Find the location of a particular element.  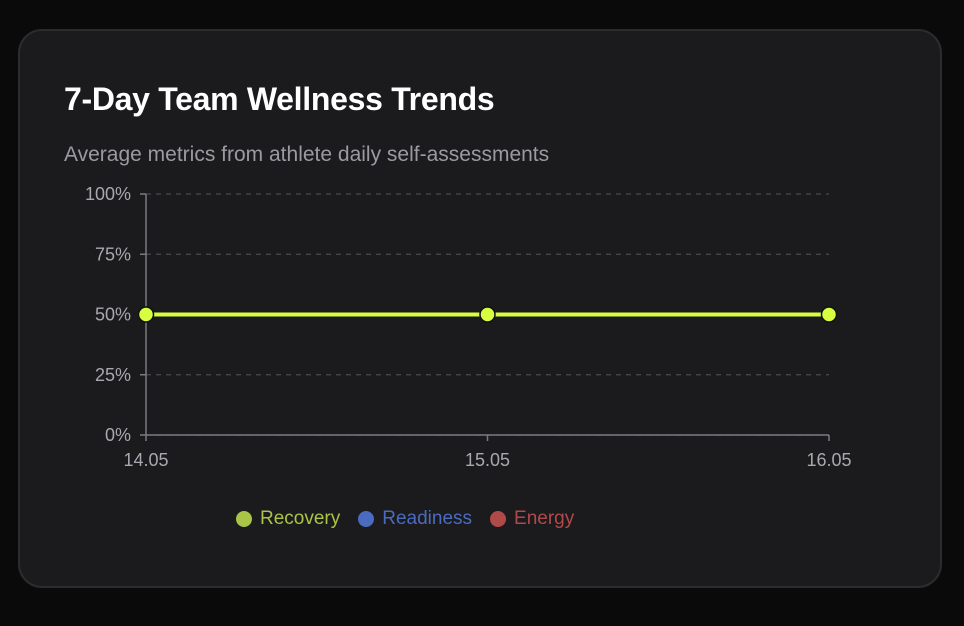

y-tick-label: 0% is located at coordinates (118, 435).